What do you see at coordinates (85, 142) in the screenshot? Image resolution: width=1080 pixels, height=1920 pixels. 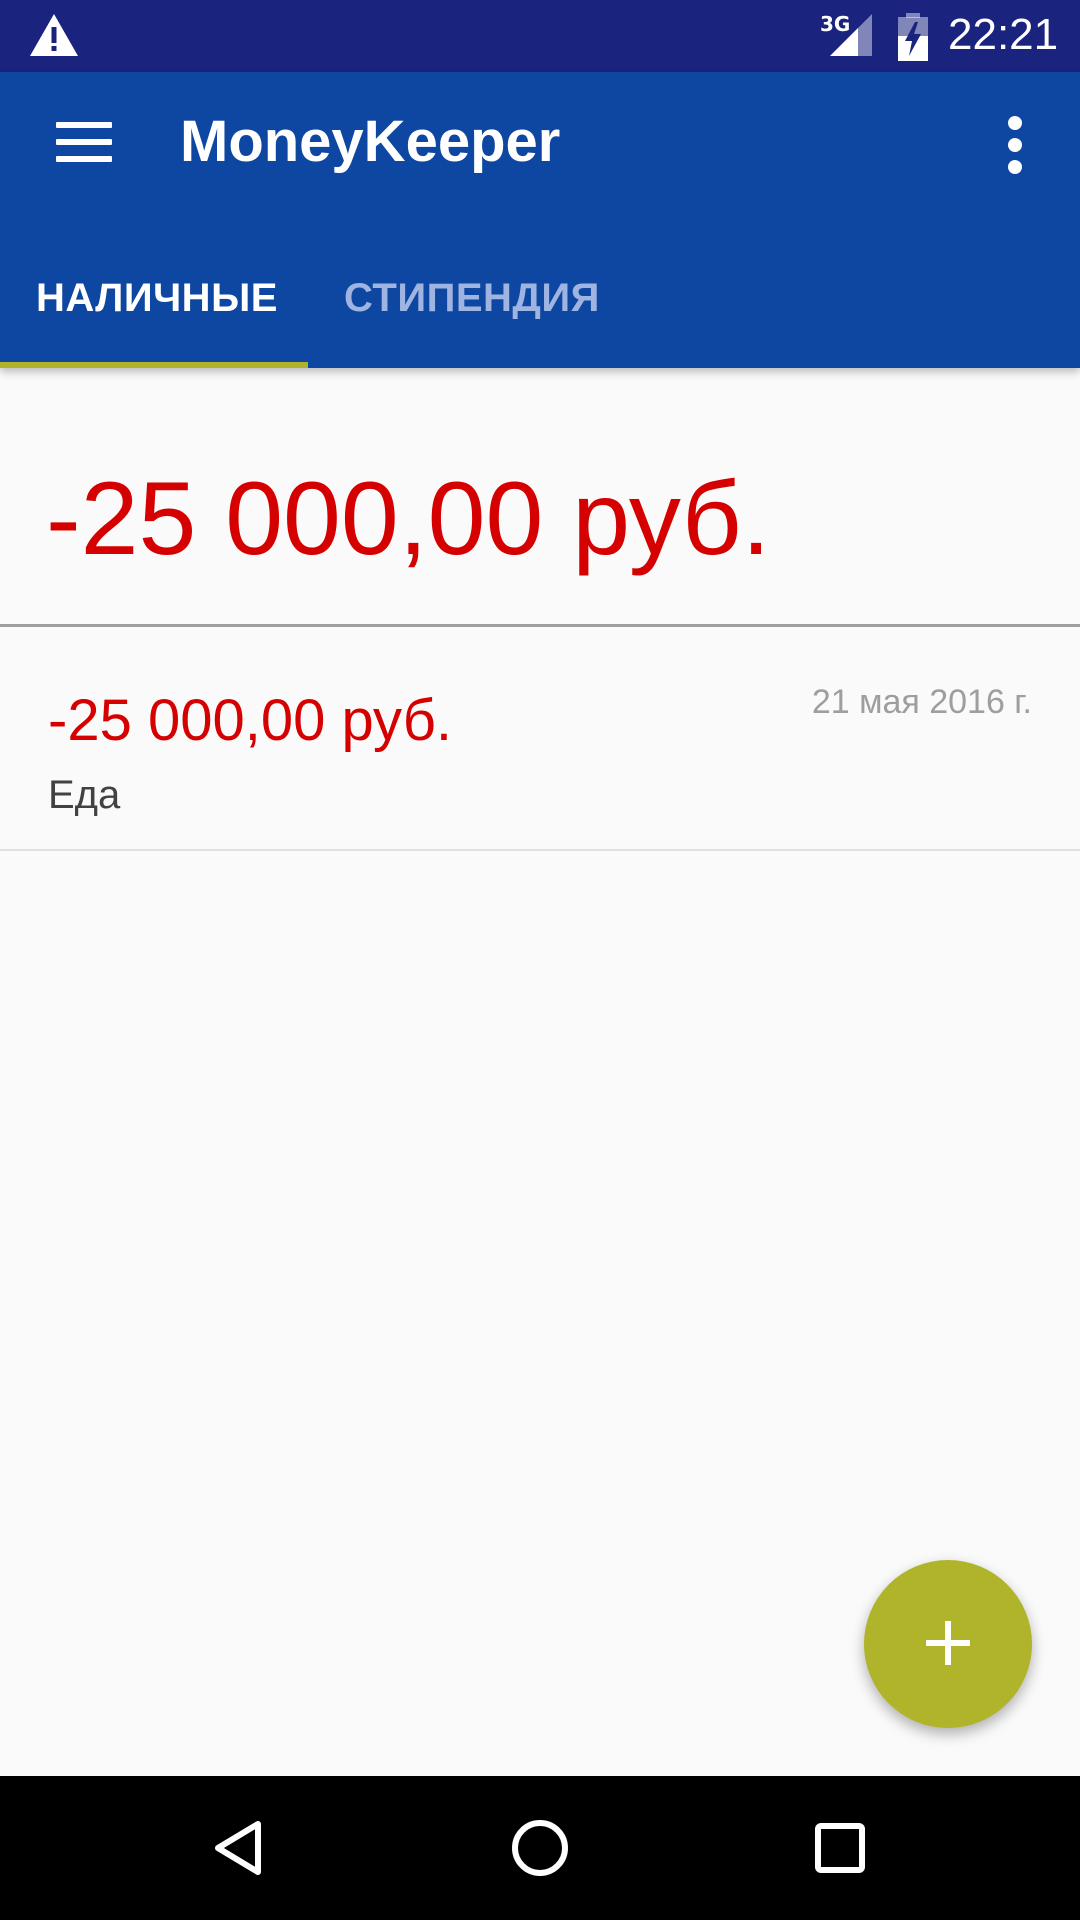 I see `menu-button` at bounding box center [85, 142].